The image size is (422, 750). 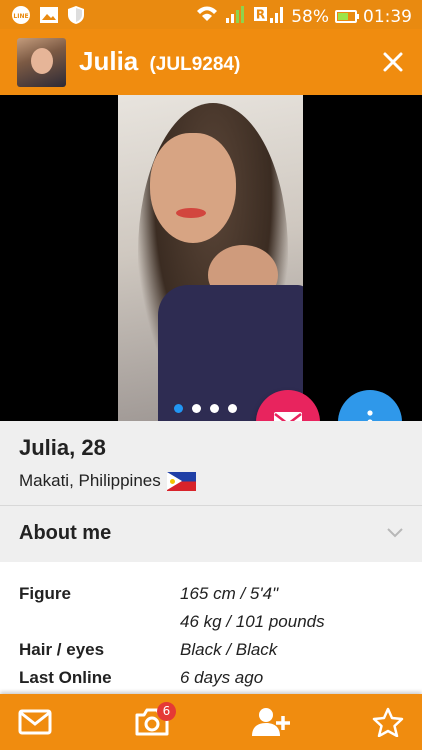 I want to click on favorite-button, so click(x=388, y=722).